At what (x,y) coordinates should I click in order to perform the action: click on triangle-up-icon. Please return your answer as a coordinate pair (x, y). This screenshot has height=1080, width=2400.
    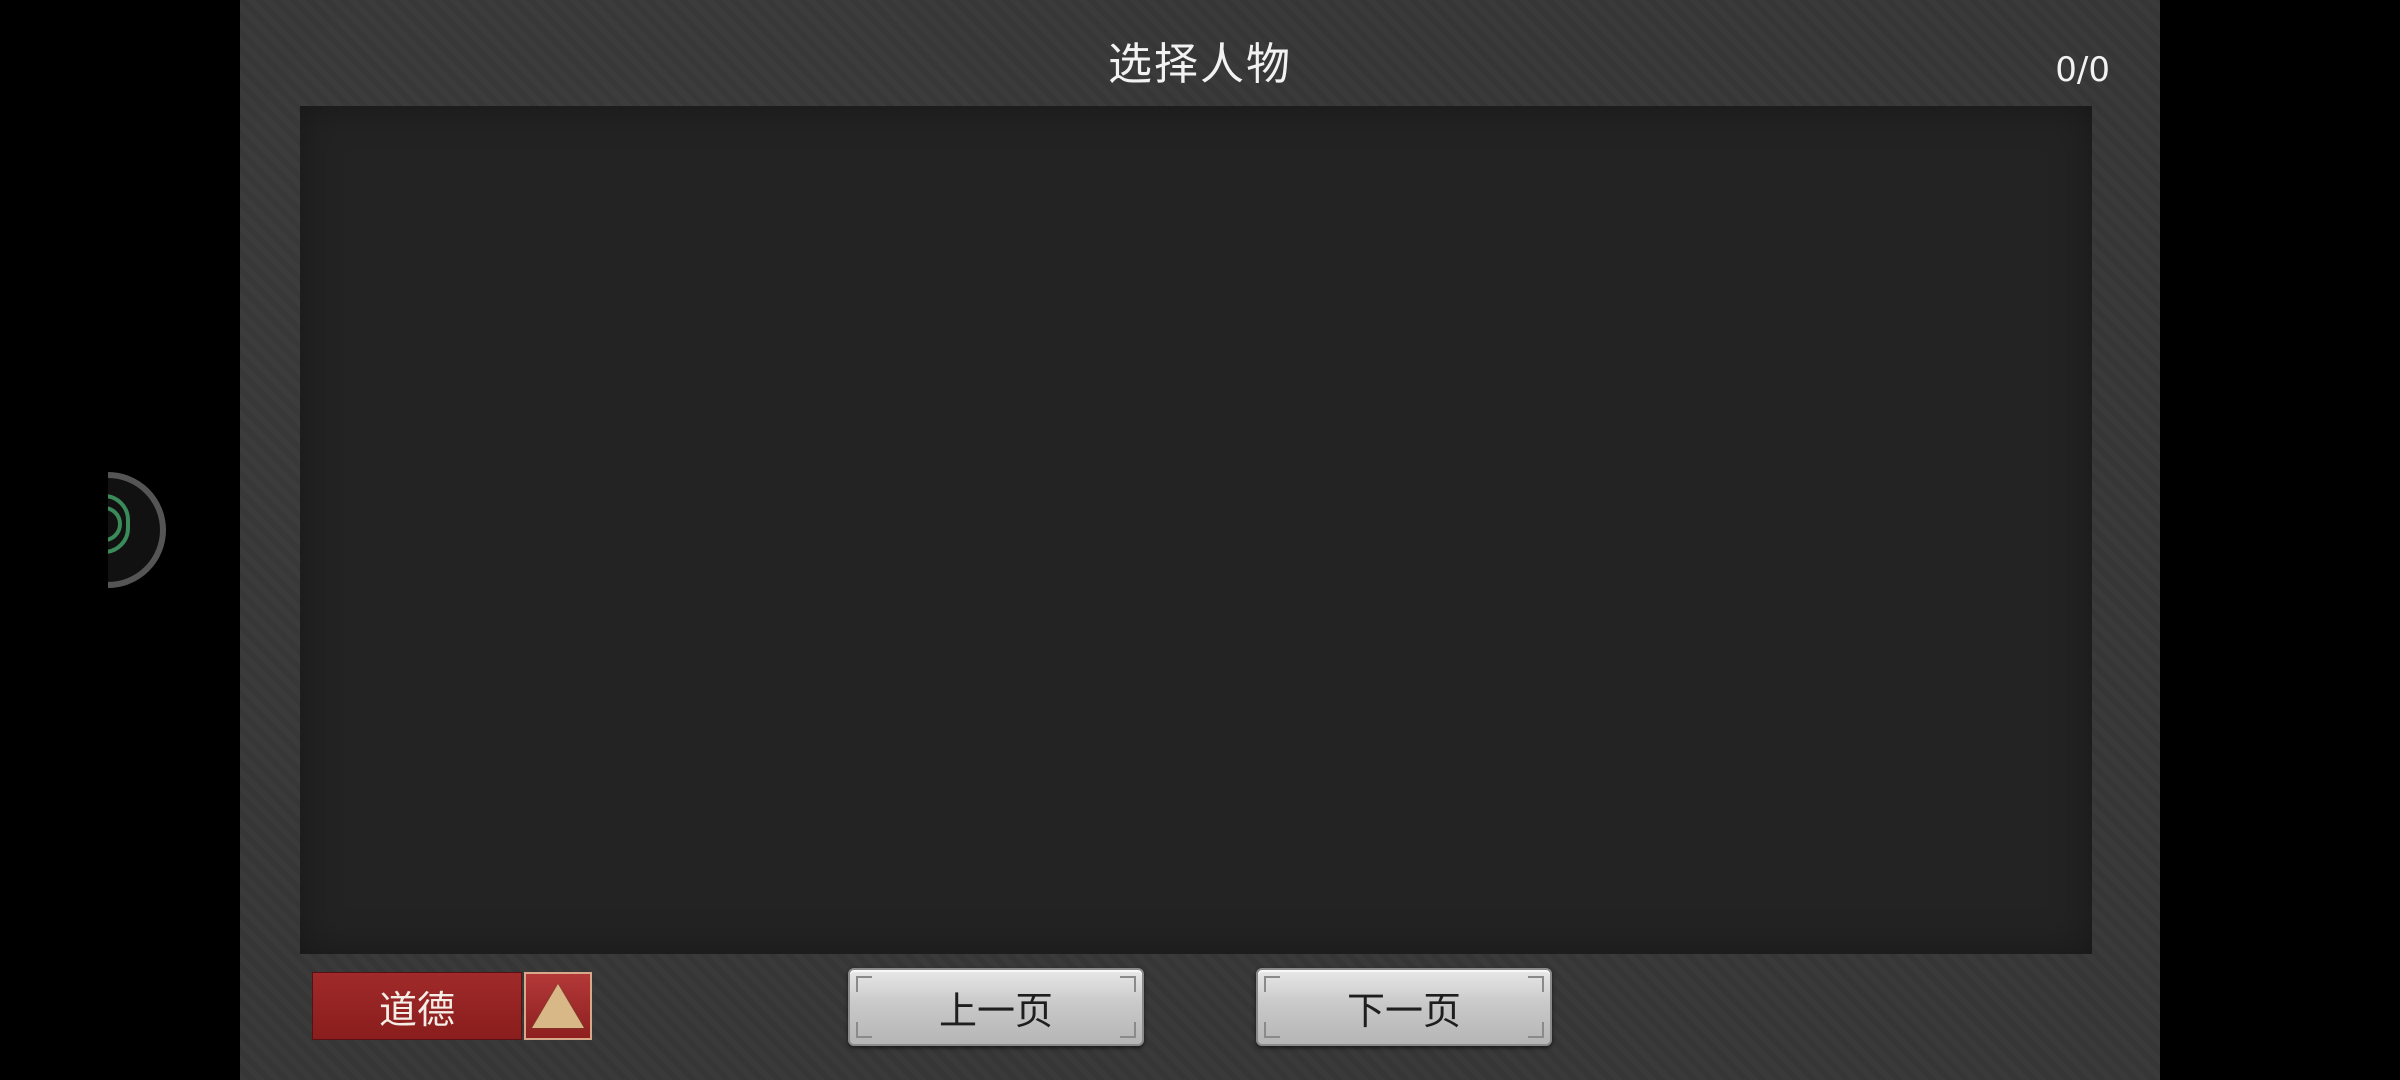
    Looking at the image, I should click on (558, 1006).